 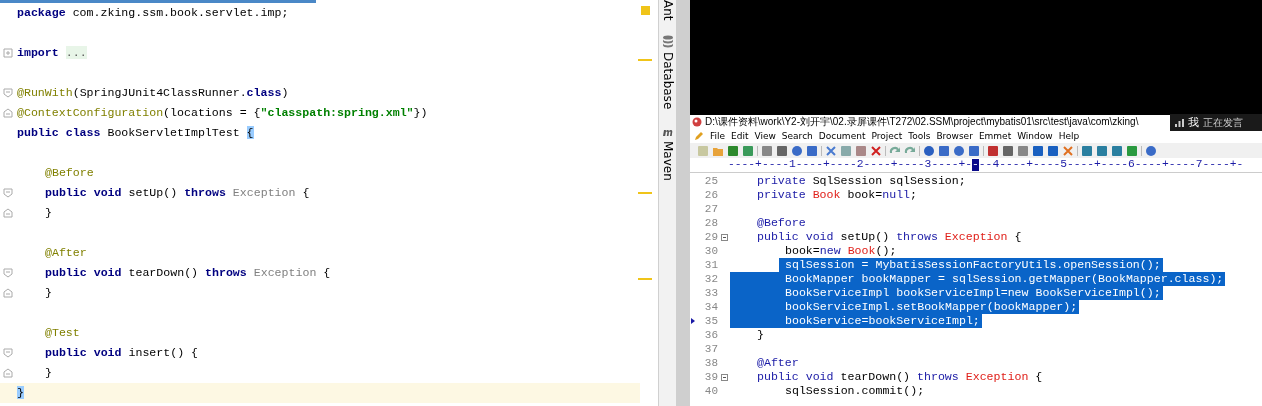 I want to click on menu-item: Help, so click(x=1069, y=136).